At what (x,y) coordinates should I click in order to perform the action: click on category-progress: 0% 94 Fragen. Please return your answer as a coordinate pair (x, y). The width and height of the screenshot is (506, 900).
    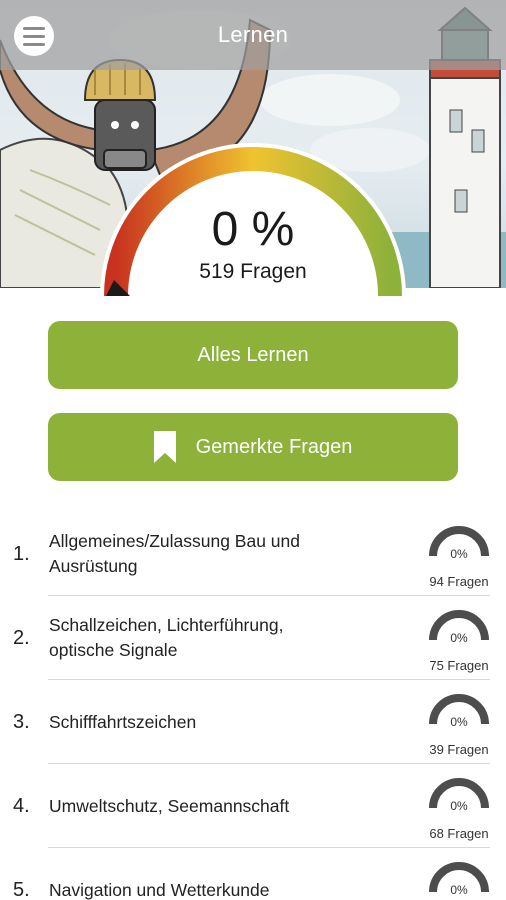
    Looking at the image, I should click on (459, 557).